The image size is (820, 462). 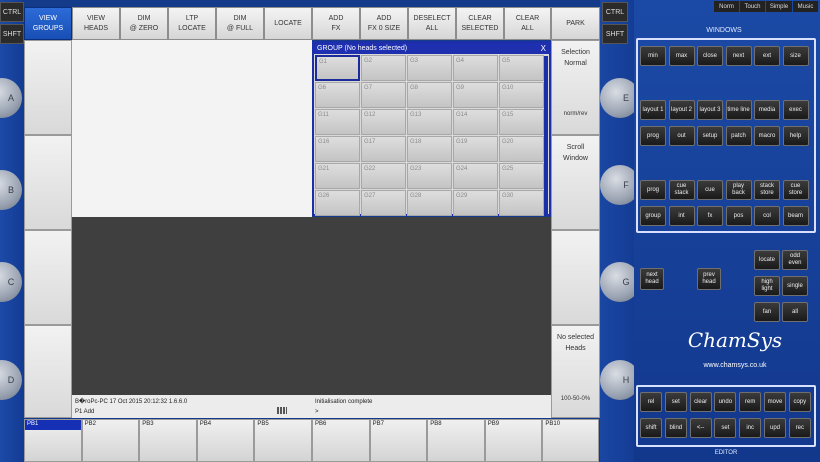 I want to click on group-cell-g5: G5, so click(x=521, y=68).